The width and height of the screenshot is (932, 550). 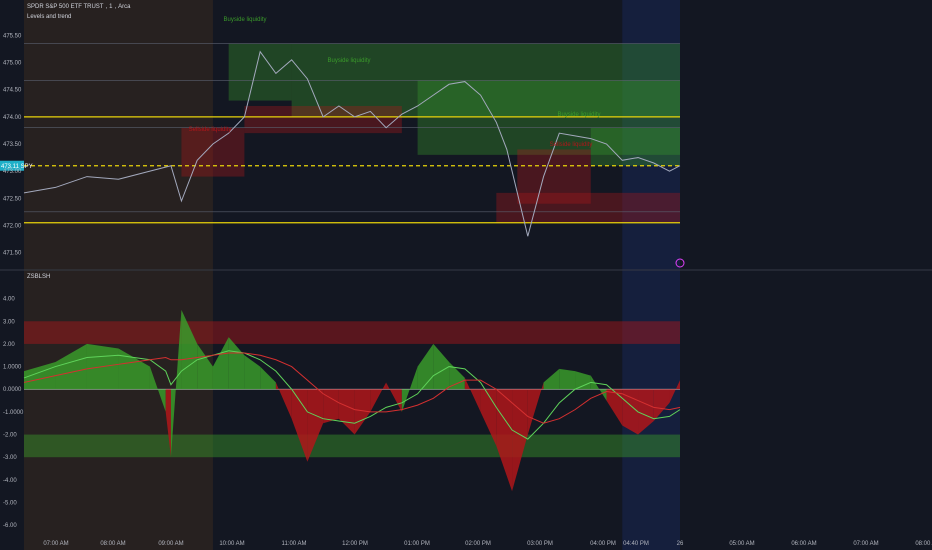 I want to click on price-axis-tick: 471.50, so click(x=12, y=254).